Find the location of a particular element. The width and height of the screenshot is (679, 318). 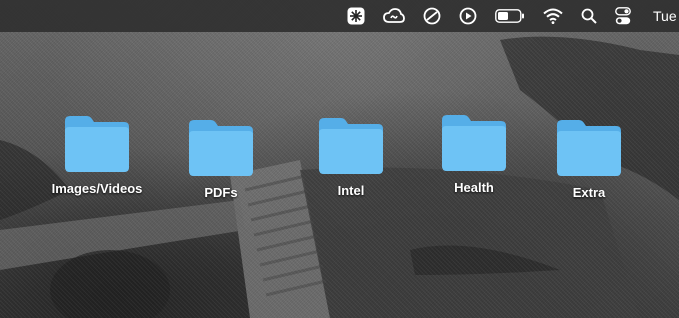

circle-slash-icon is located at coordinates (432, 16).